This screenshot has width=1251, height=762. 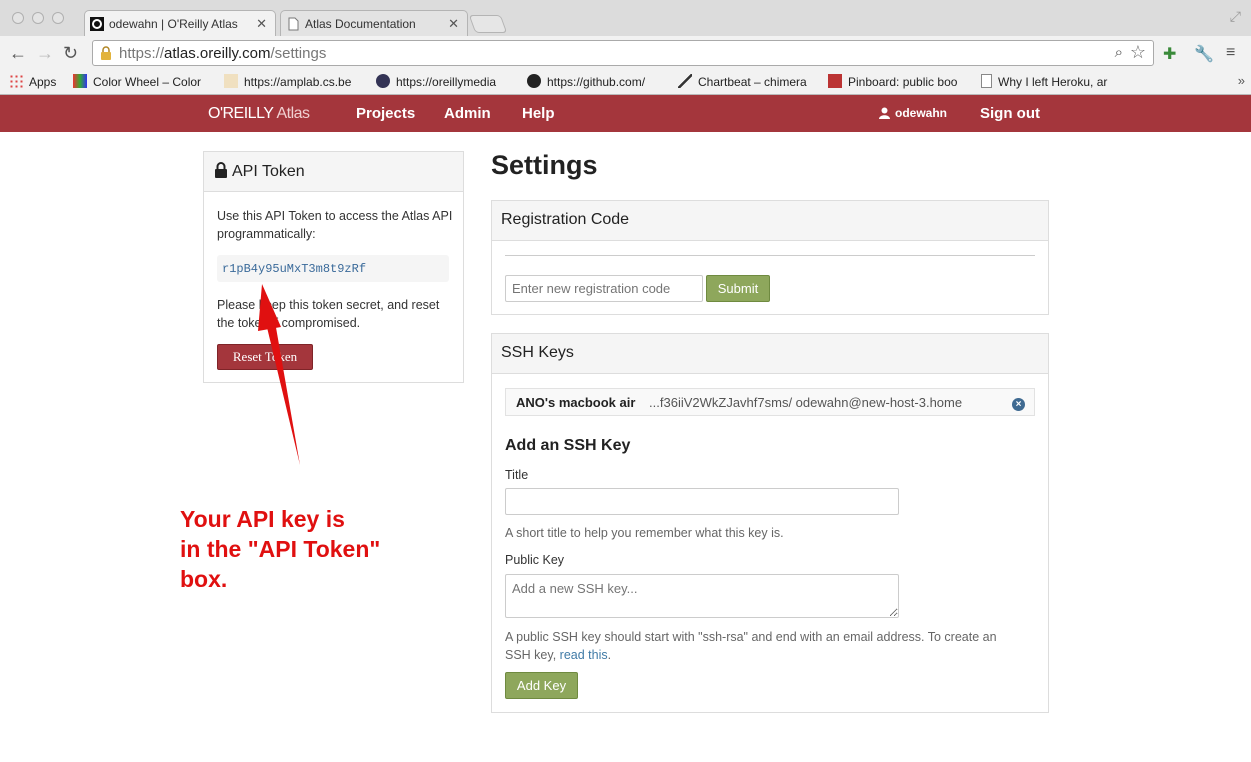 I want to click on back-arrow-icon: ←, so click(x=18, y=53).